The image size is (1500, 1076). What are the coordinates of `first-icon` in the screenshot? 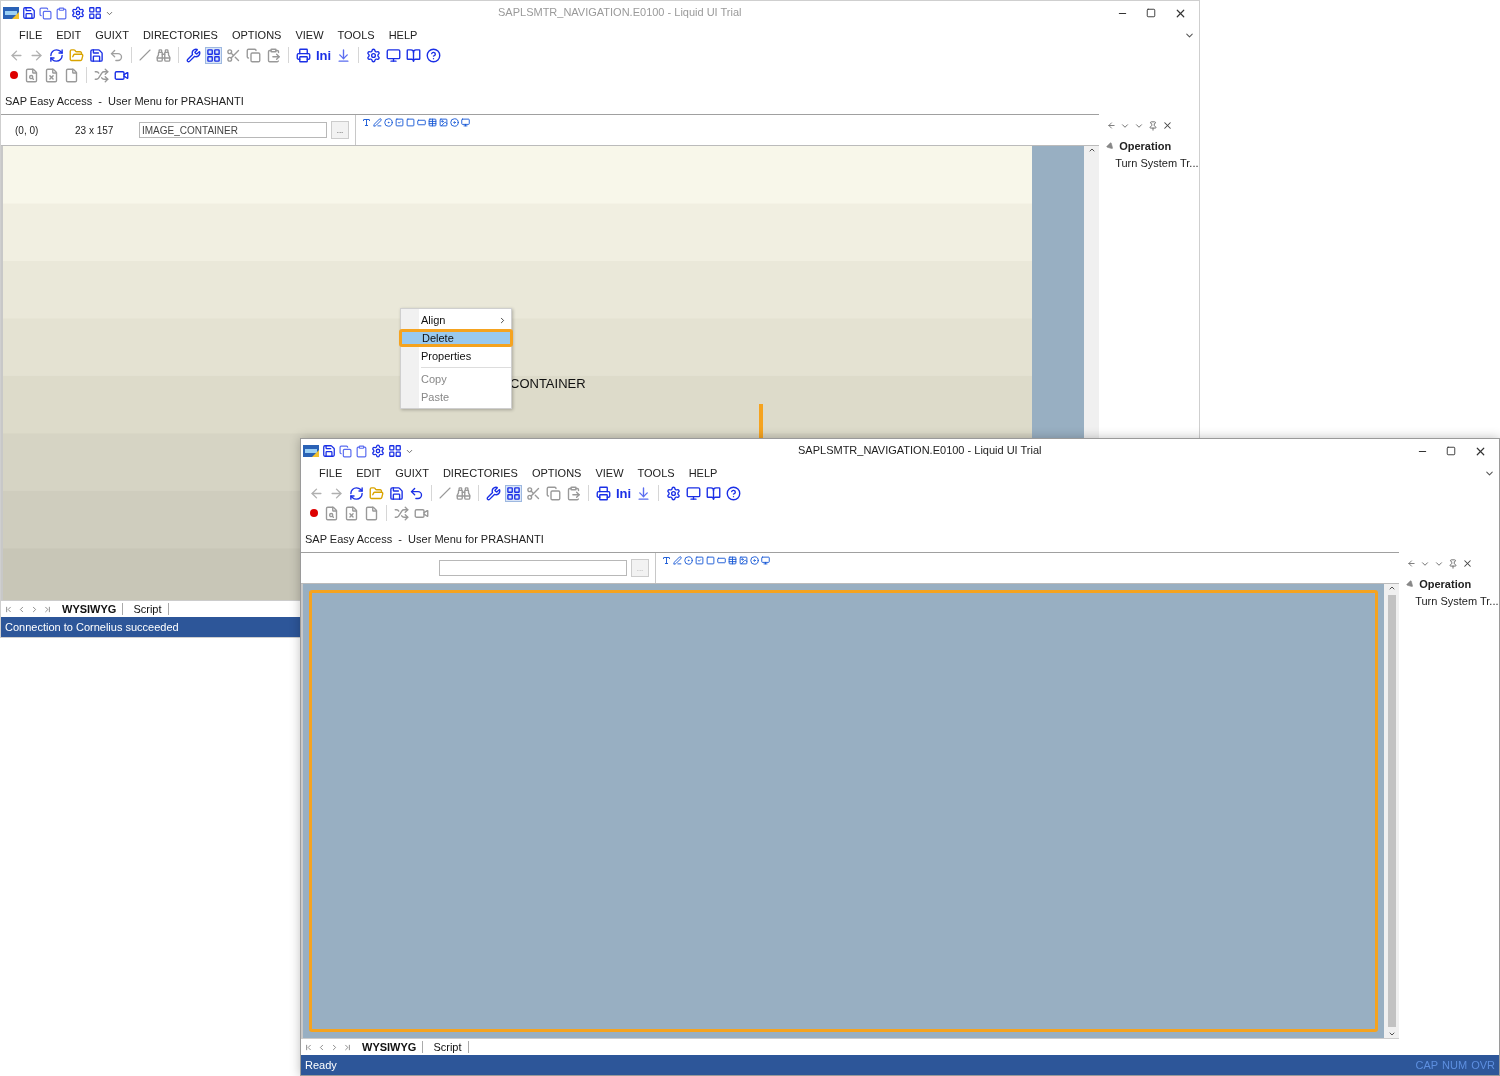 It's located at (308, 1047).